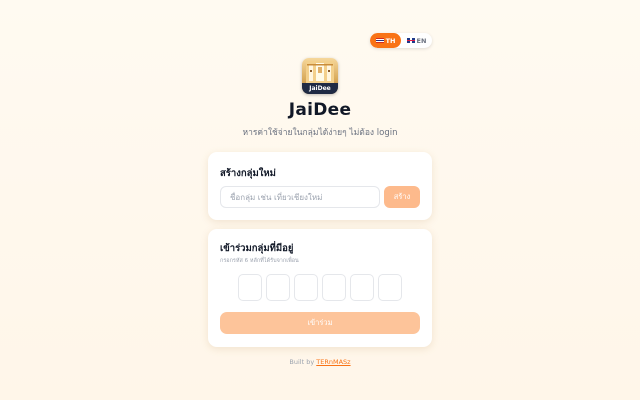 The image size is (640, 400). What do you see at coordinates (320, 88) in the screenshot?
I see `logo-text: JaiDee` at bounding box center [320, 88].